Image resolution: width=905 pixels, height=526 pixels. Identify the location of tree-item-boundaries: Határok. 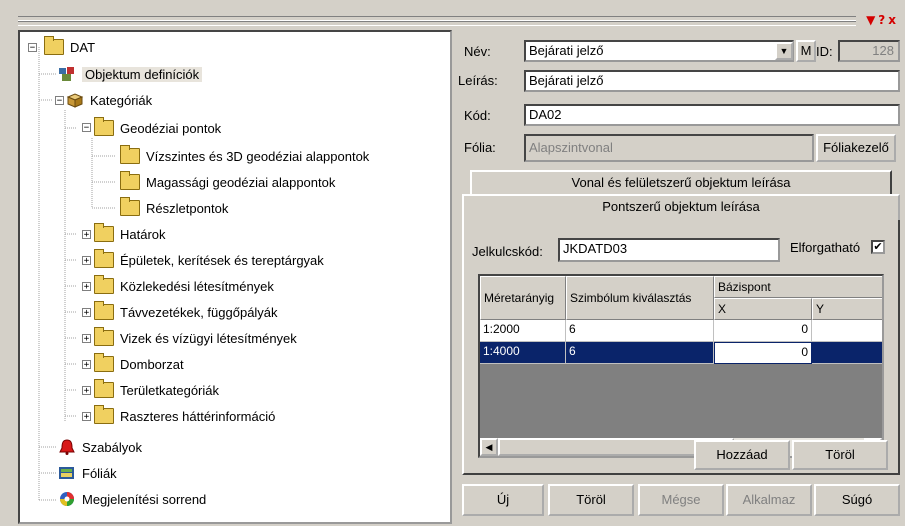
(130, 234).